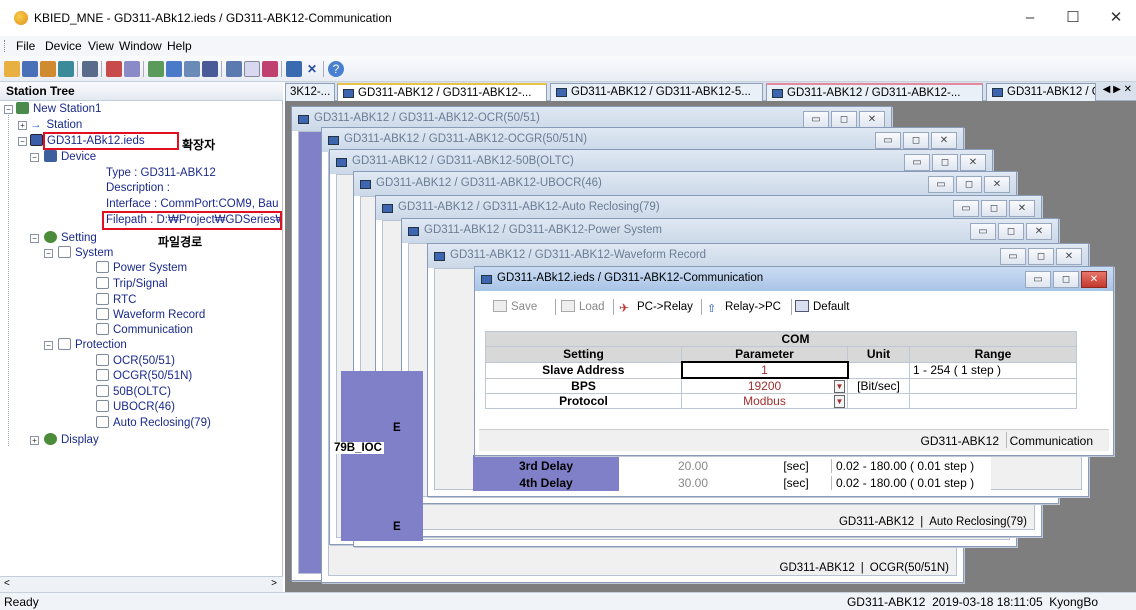  What do you see at coordinates (132, 284) in the screenshot?
I see `tree-node-trip-signal: Trip/Signal` at bounding box center [132, 284].